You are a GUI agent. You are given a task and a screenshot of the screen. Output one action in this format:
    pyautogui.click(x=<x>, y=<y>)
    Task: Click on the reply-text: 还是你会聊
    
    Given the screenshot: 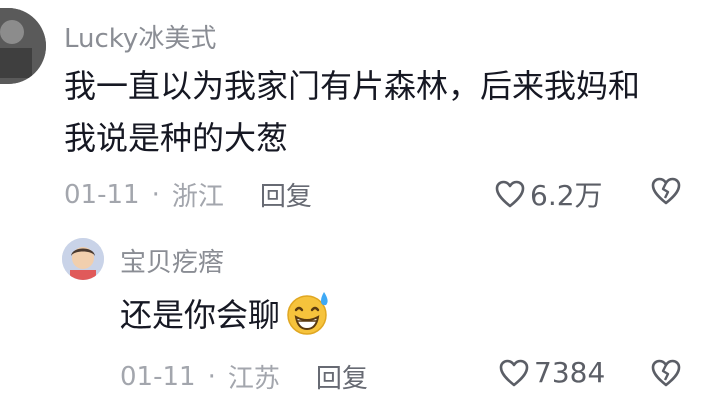 What is the action you would take?
    pyautogui.click(x=200, y=315)
    